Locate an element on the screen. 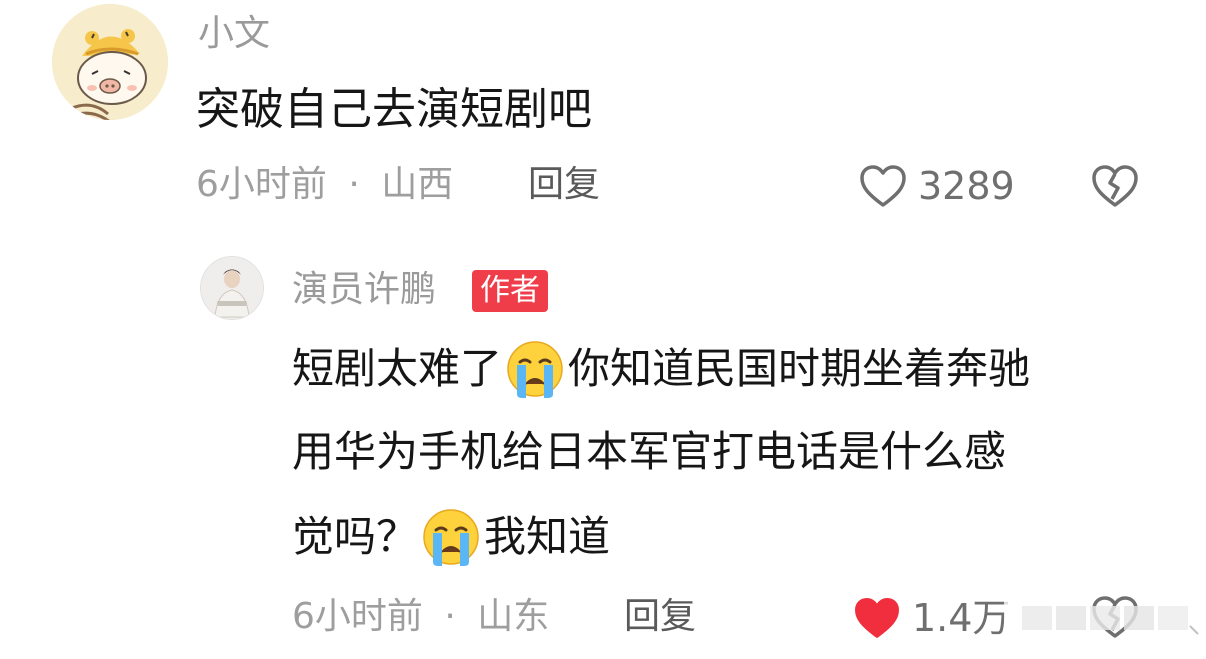 This screenshot has height=659, width=1206. like-button: 3289 is located at coordinates (936, 186).